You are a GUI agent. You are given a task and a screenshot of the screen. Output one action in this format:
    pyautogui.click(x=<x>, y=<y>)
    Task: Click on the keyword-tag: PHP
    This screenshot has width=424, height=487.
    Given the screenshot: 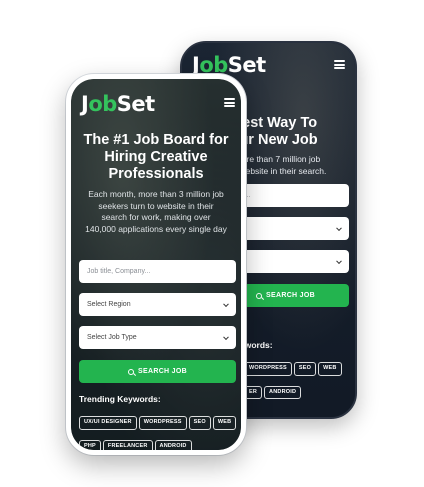 What is the action you would take?
    pyautogui.click(x=90, y=444)
    